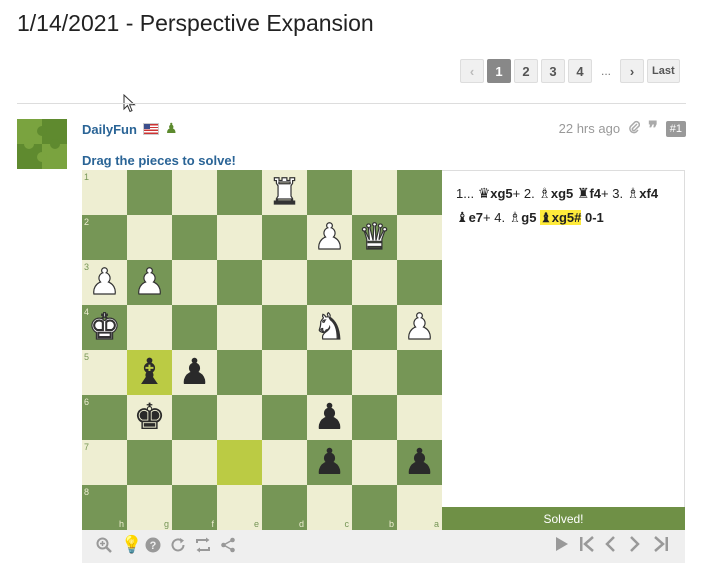 The width and height of the screenshot is (706, 572). I want to click on page-4-button: 4, so click(580, 71).